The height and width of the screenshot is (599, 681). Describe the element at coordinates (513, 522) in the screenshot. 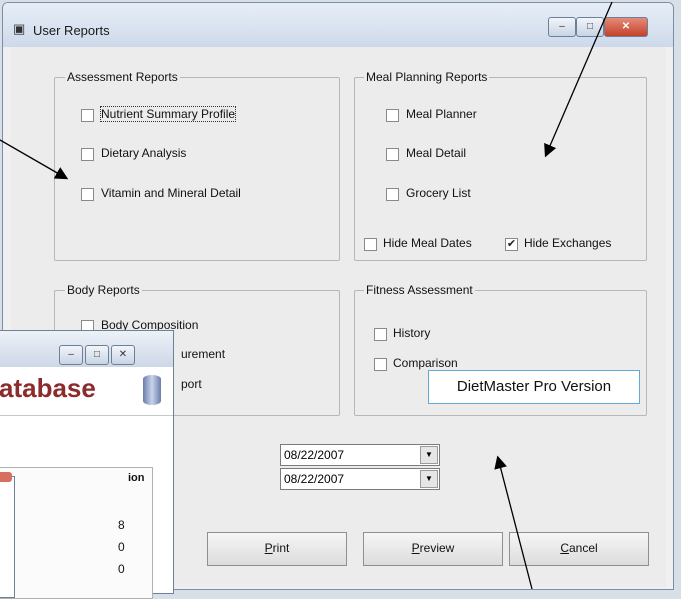

I see `arrow-to-date-pickers` at that location.